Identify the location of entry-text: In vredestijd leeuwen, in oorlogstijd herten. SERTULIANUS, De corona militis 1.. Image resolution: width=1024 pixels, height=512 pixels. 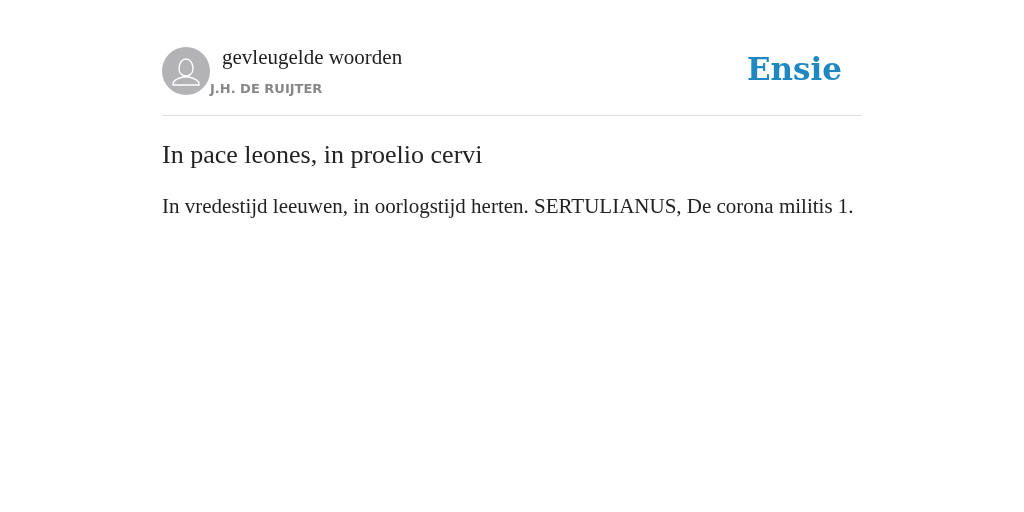
(508, 206).